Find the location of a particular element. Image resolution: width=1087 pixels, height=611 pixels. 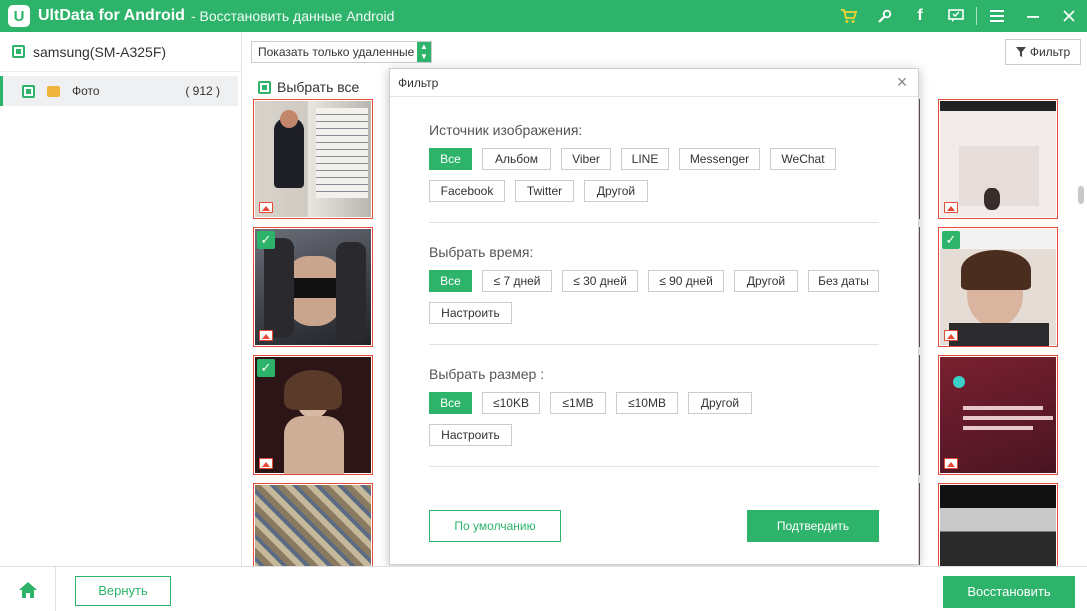

source-option-messenger: Messenger is located at coordinates (719, 159).